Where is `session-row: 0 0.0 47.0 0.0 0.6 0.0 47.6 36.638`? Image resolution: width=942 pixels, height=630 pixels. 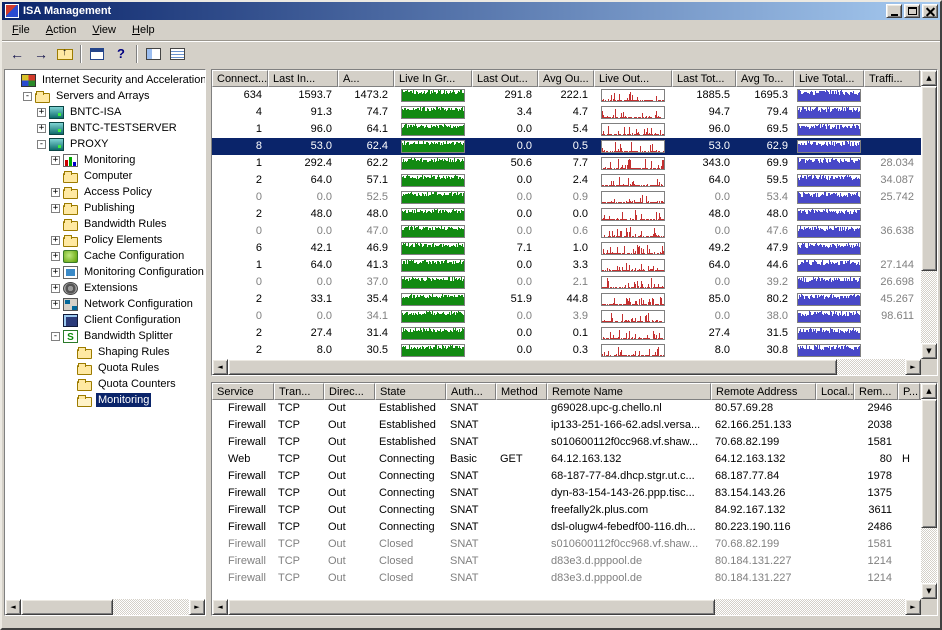 session-row: 0 0.0 47.0 0.0 0.6 0.0 47.6 36.638 is located at coordinates (566, 231).